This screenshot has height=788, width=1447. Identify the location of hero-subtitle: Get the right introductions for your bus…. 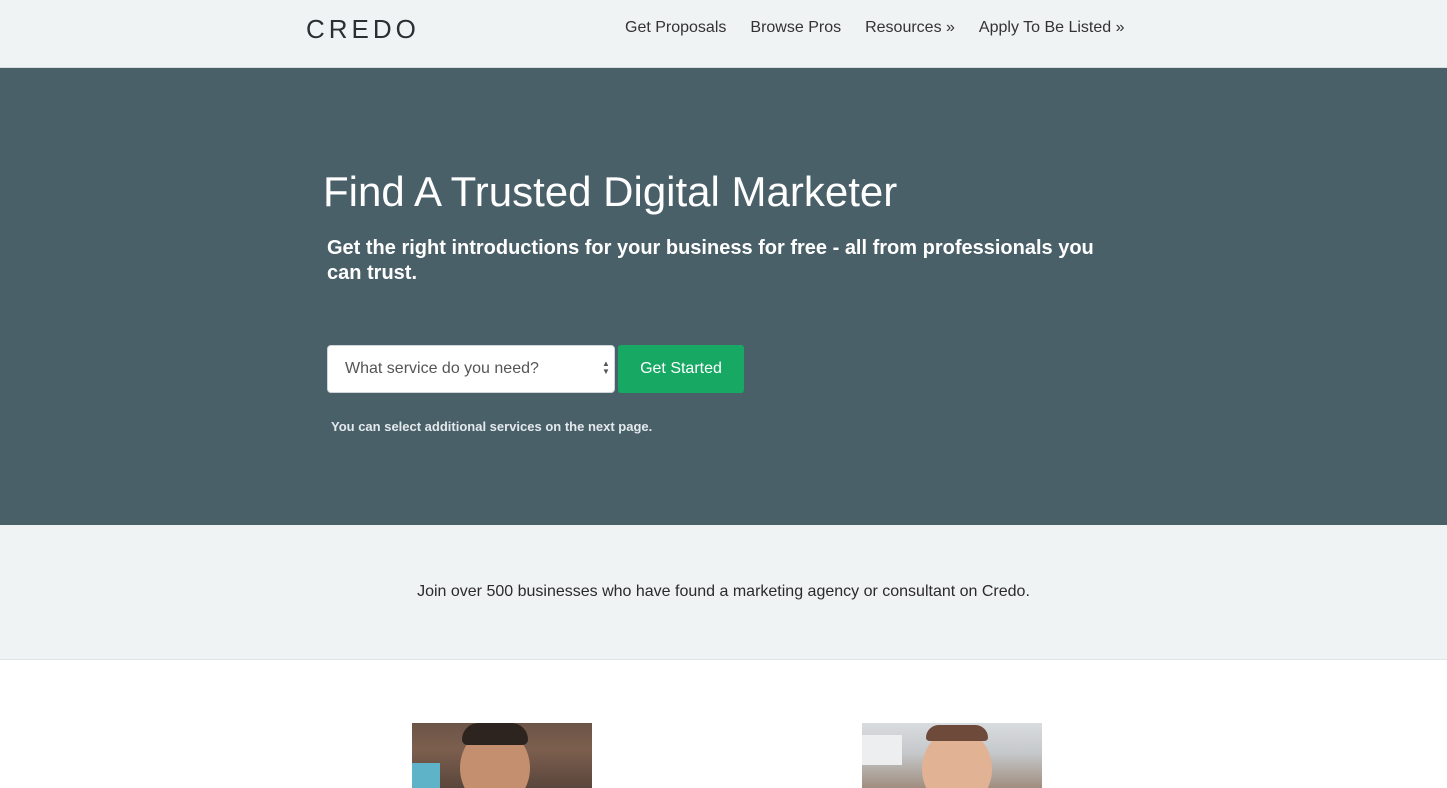
(710, 260).